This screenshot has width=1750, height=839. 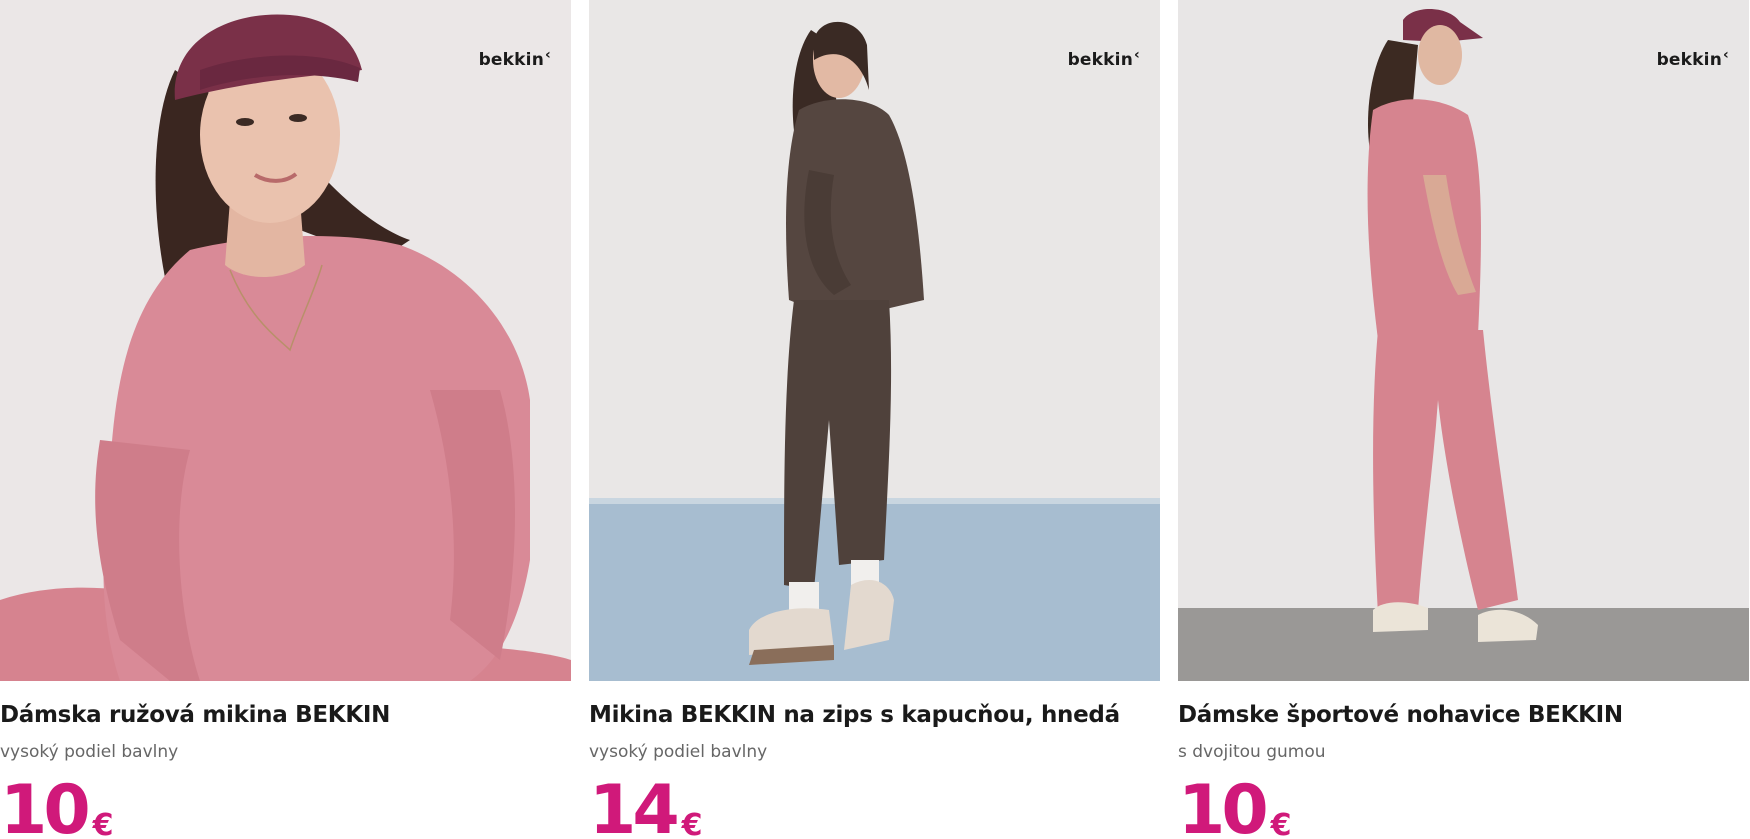 I want to click on product-title: Mikina BEKKIN na zips s kapucňou, hnedá, so click(x=874, y=715).